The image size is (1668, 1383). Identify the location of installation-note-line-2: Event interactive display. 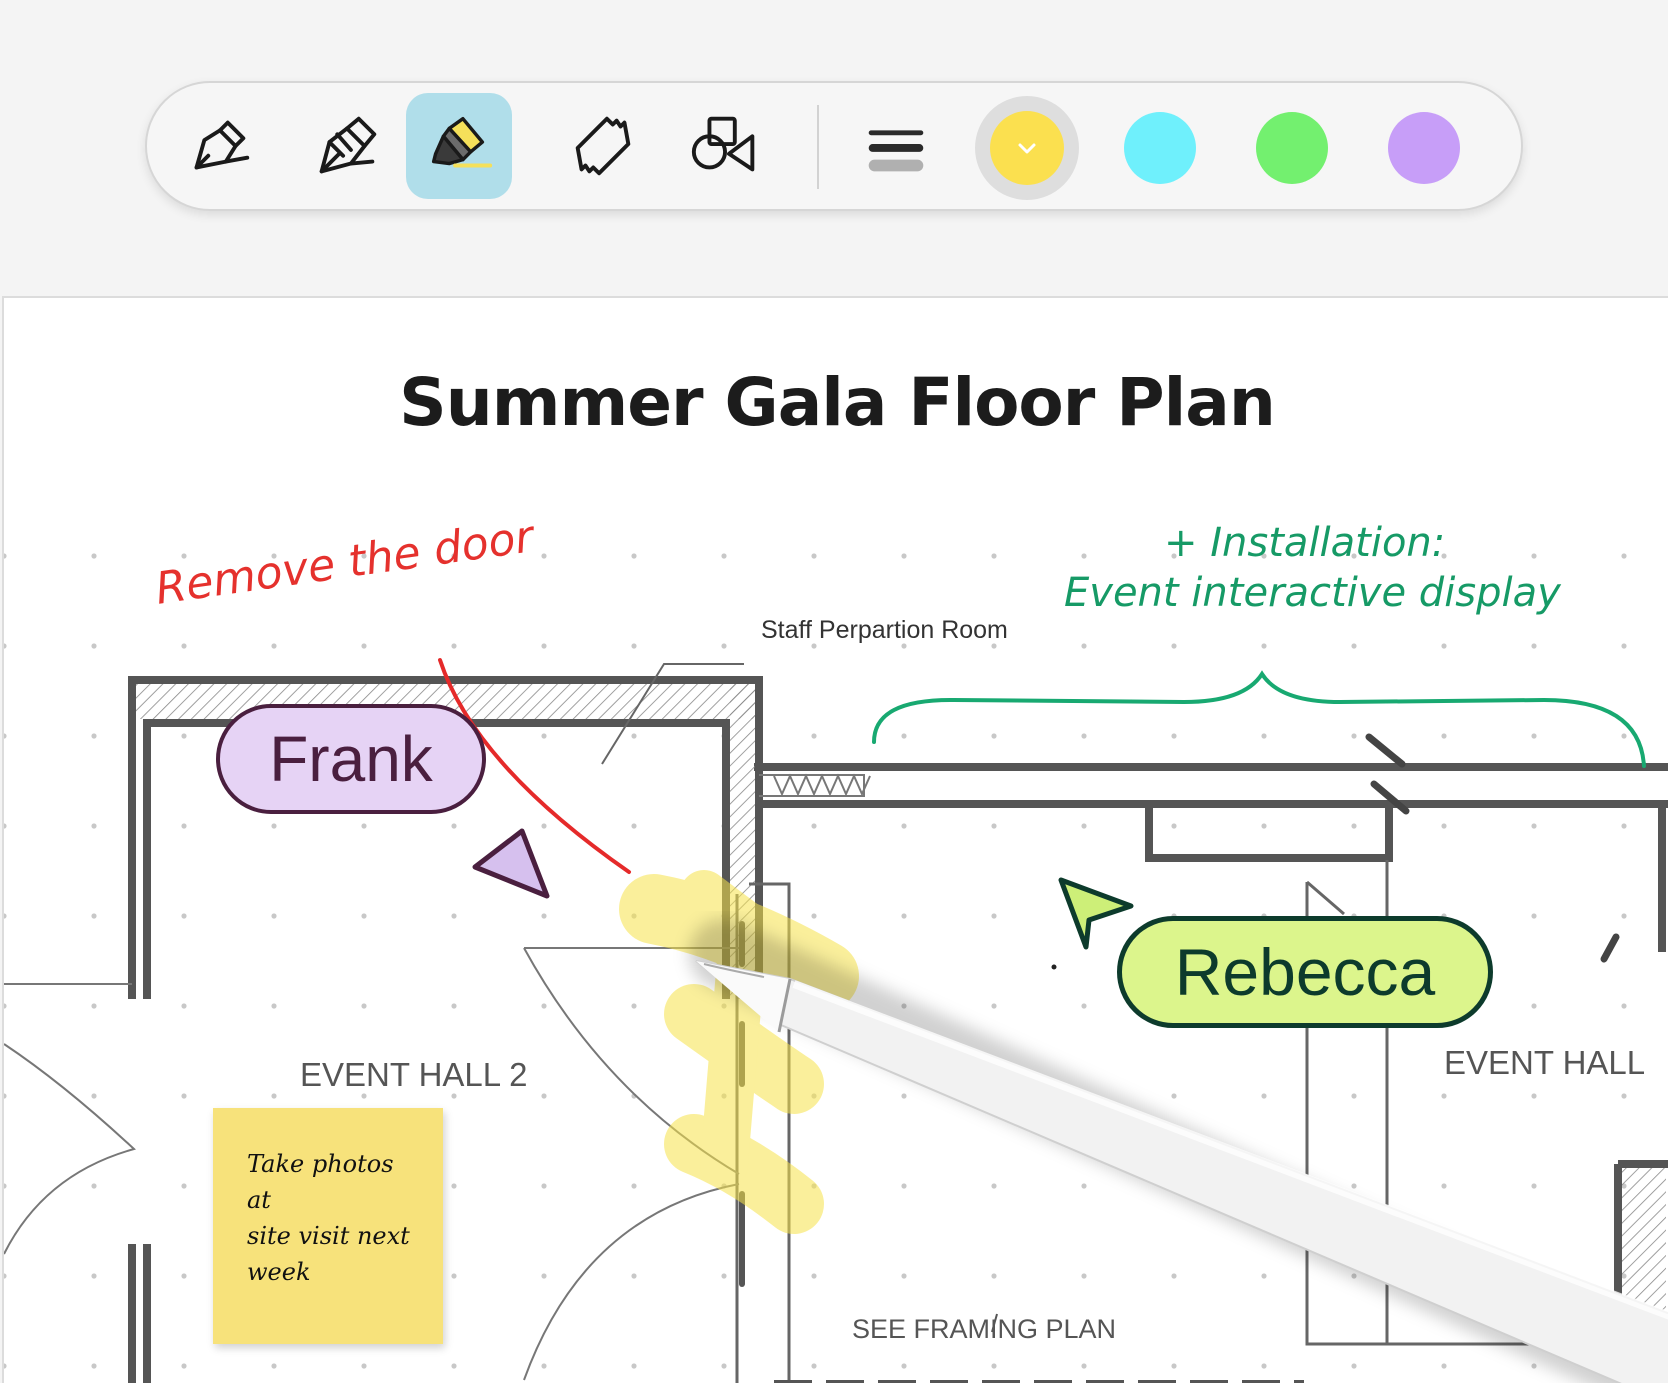
(1312, 593).